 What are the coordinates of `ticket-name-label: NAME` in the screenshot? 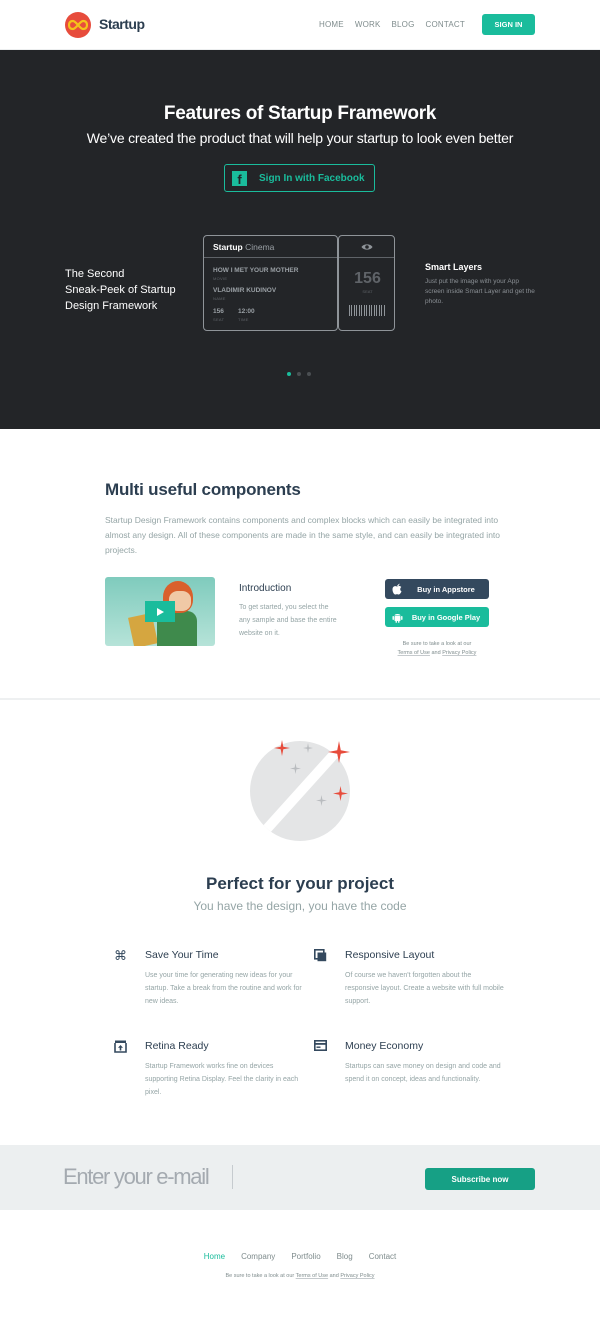 It's located at (219, 298).